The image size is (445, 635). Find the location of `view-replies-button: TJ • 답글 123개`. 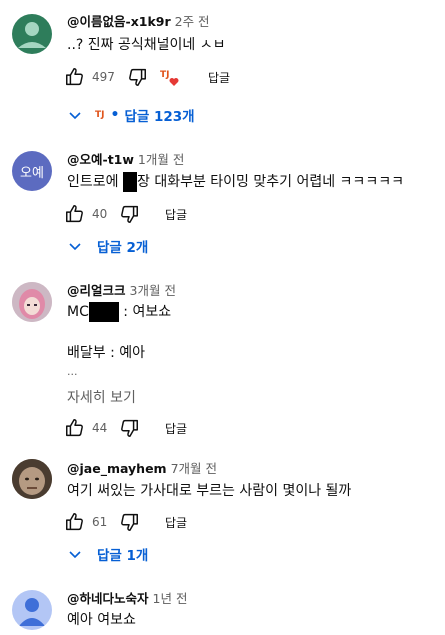

view-replies-button: TJ • 답글 123개 is located at coordinates (131, 115).